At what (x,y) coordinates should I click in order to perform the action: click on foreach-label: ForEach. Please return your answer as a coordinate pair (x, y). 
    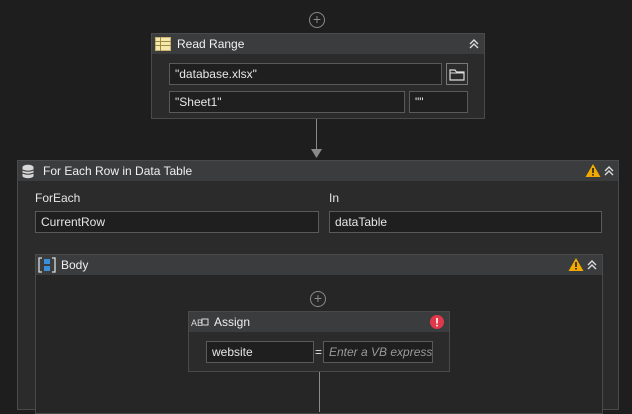
    Looking at the image, I should click on (58, 198).